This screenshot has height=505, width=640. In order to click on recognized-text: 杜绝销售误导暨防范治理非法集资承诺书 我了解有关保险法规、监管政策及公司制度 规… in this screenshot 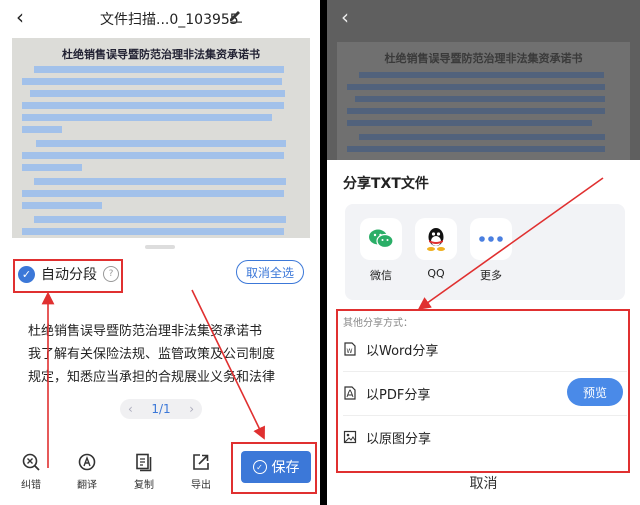, I will do `click(163, 354)`.